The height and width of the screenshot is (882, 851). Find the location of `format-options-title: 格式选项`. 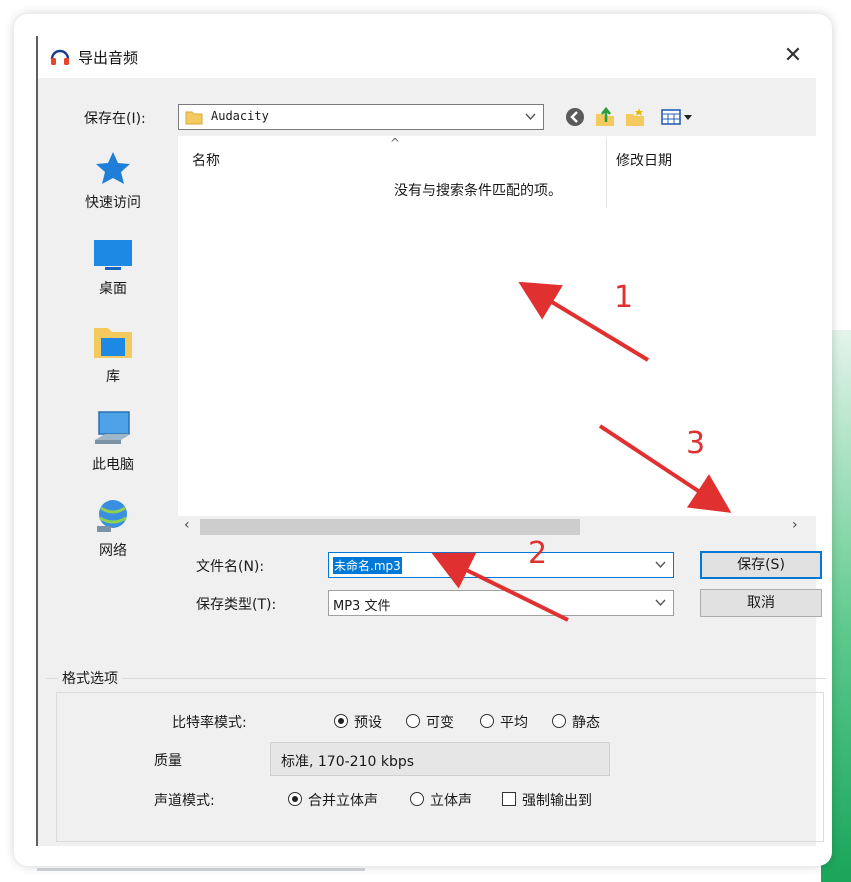

format-options-title: 格式选项 is located at coordinates (90, 678).